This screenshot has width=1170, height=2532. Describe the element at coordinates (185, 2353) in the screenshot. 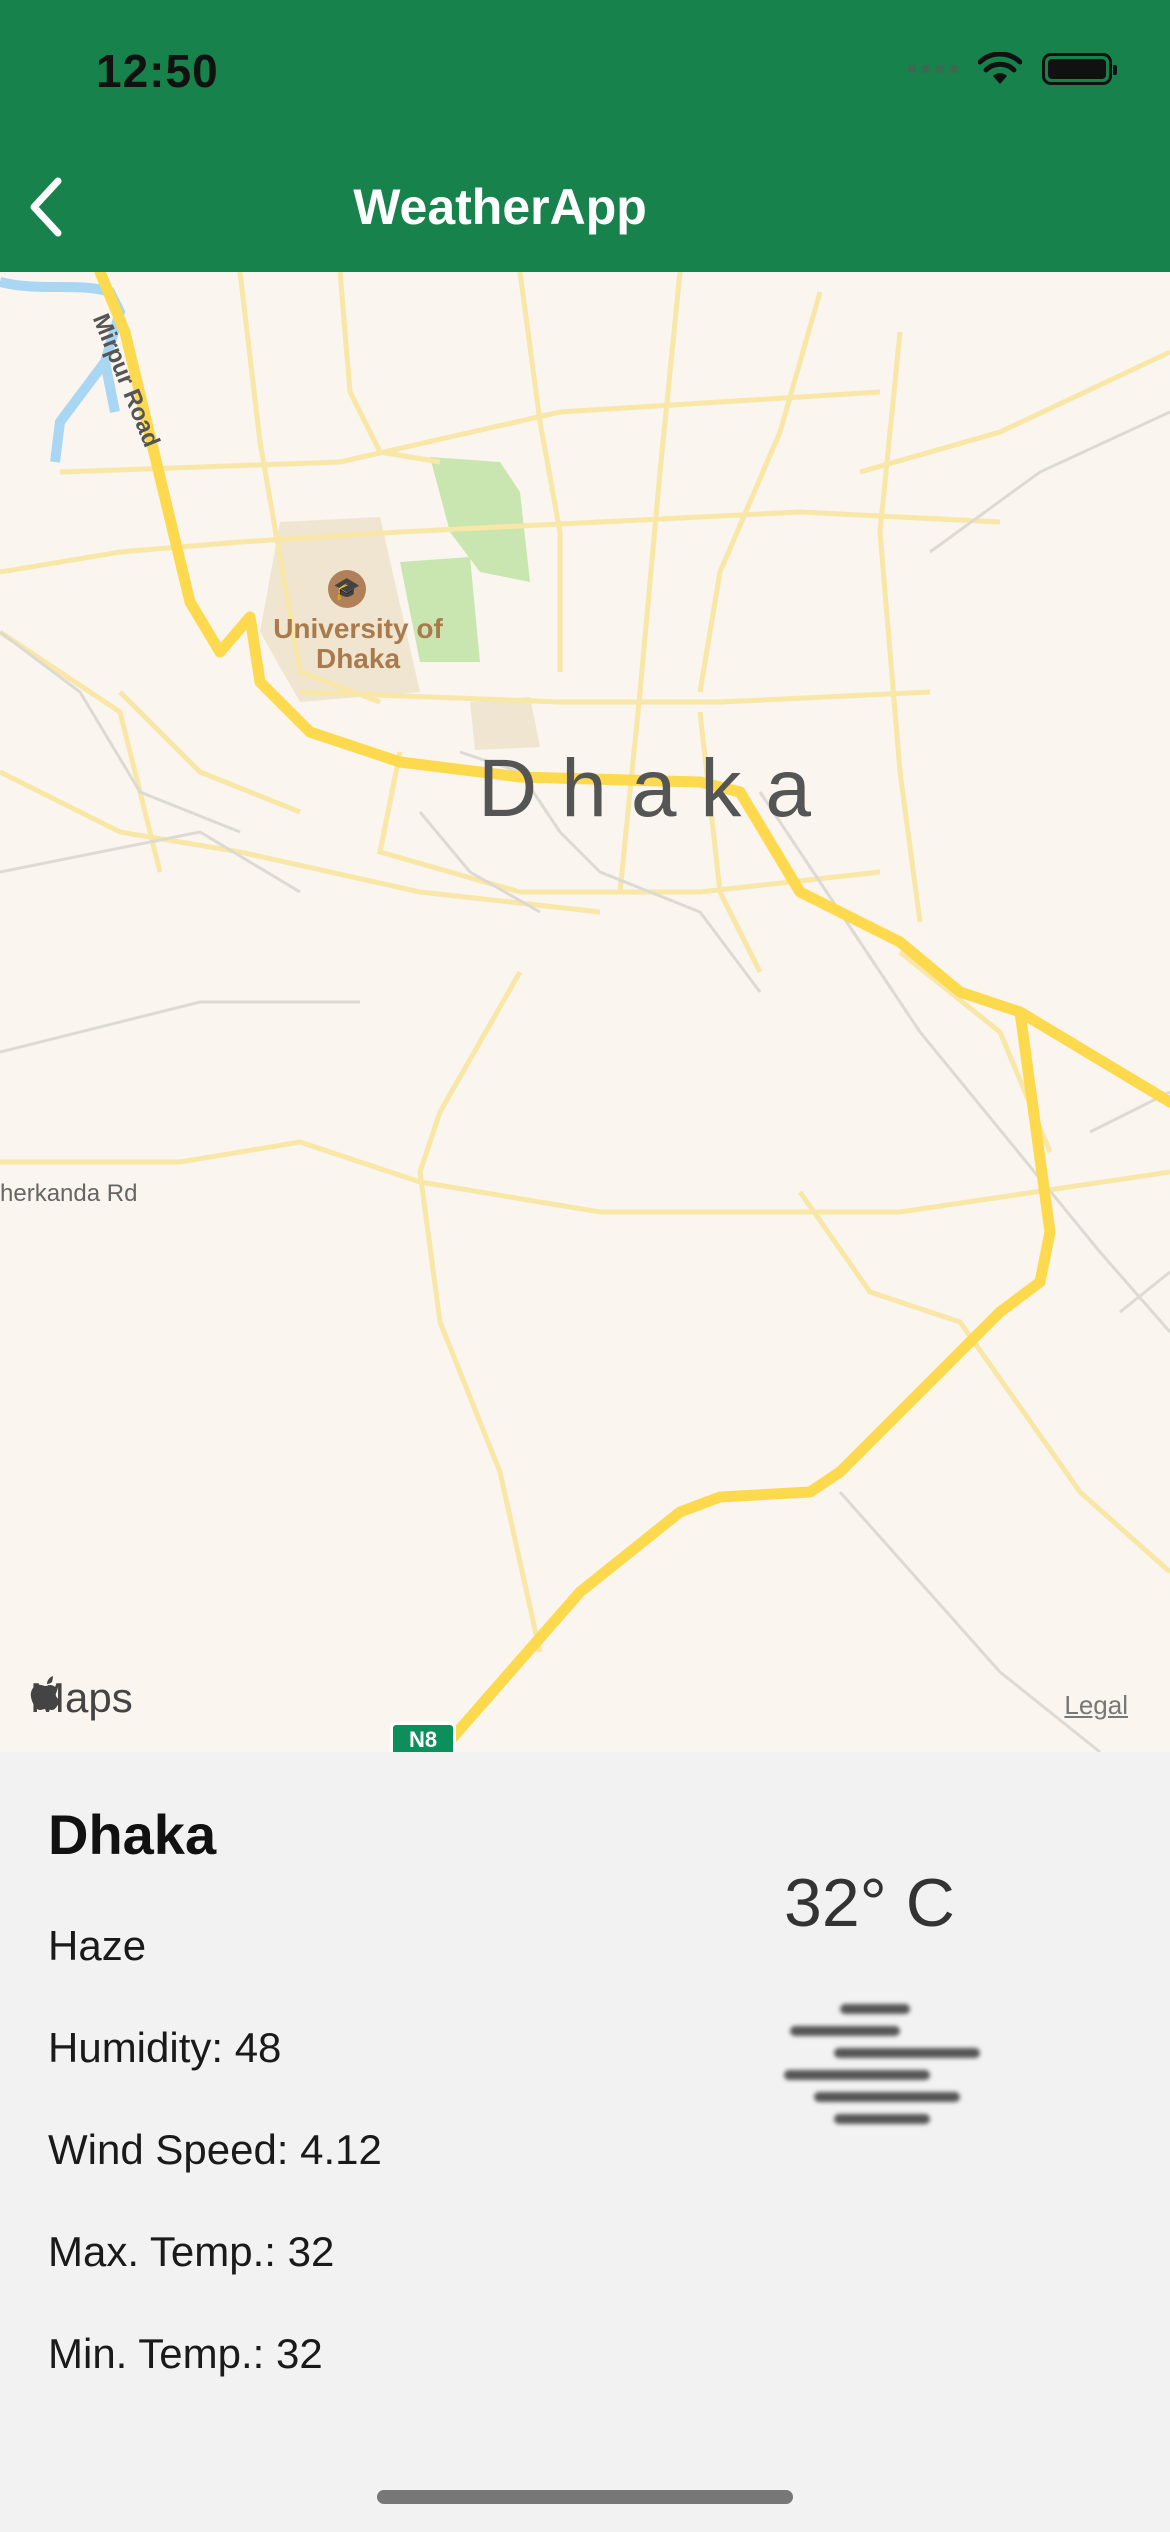

I see `min-temp-value: Min. Temp.: 32` at that location.